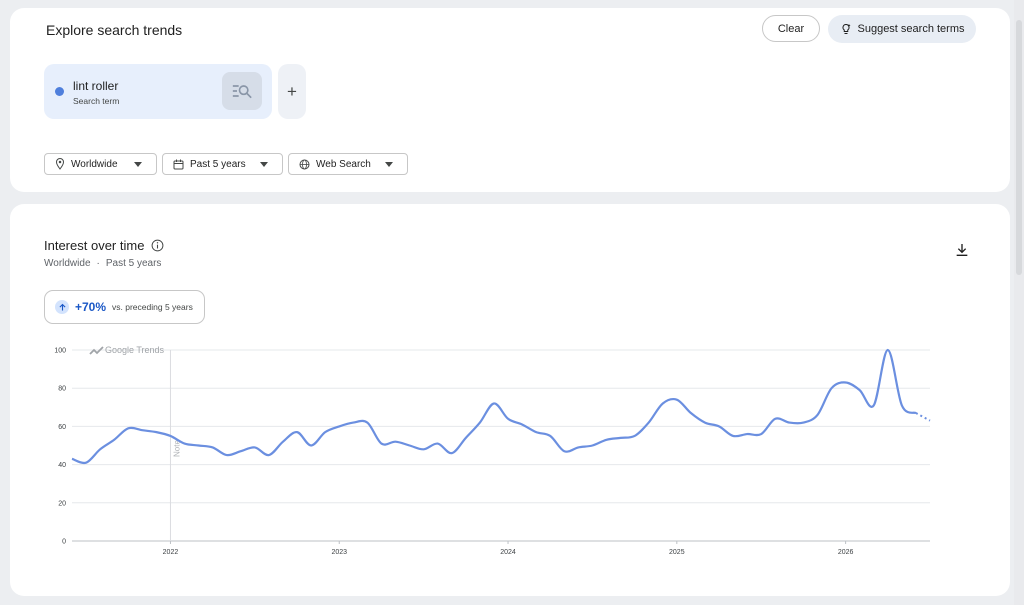  I want to click on add-term-button: +, so click(292, 91).